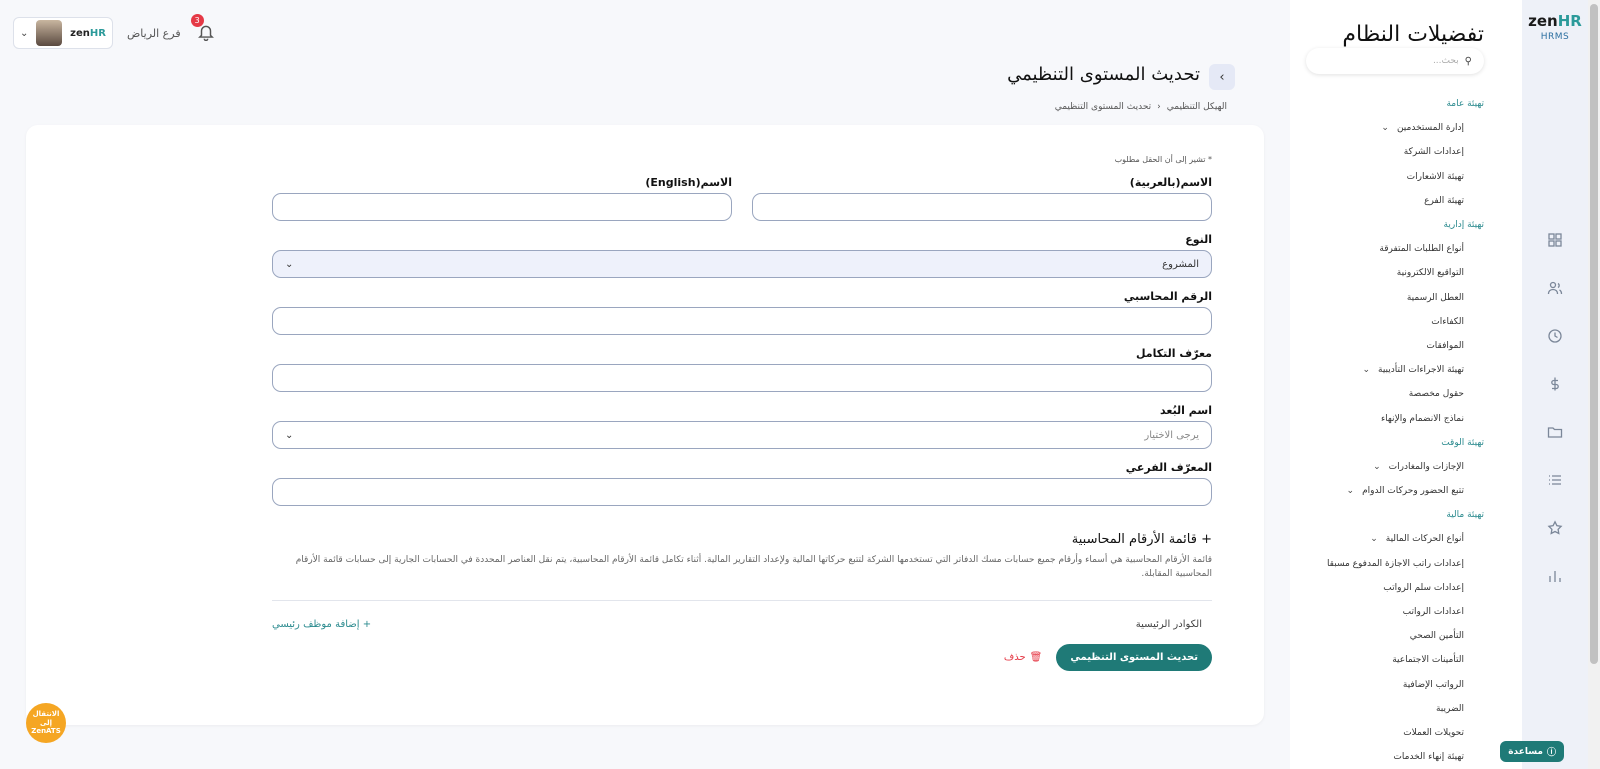 This screenshot has width=1600, height=769. What do you see at coordinates (1445, 345) in the screenshot?
I see `sidebar-item-label: الموافقات` at bounding box center [1445, 345].